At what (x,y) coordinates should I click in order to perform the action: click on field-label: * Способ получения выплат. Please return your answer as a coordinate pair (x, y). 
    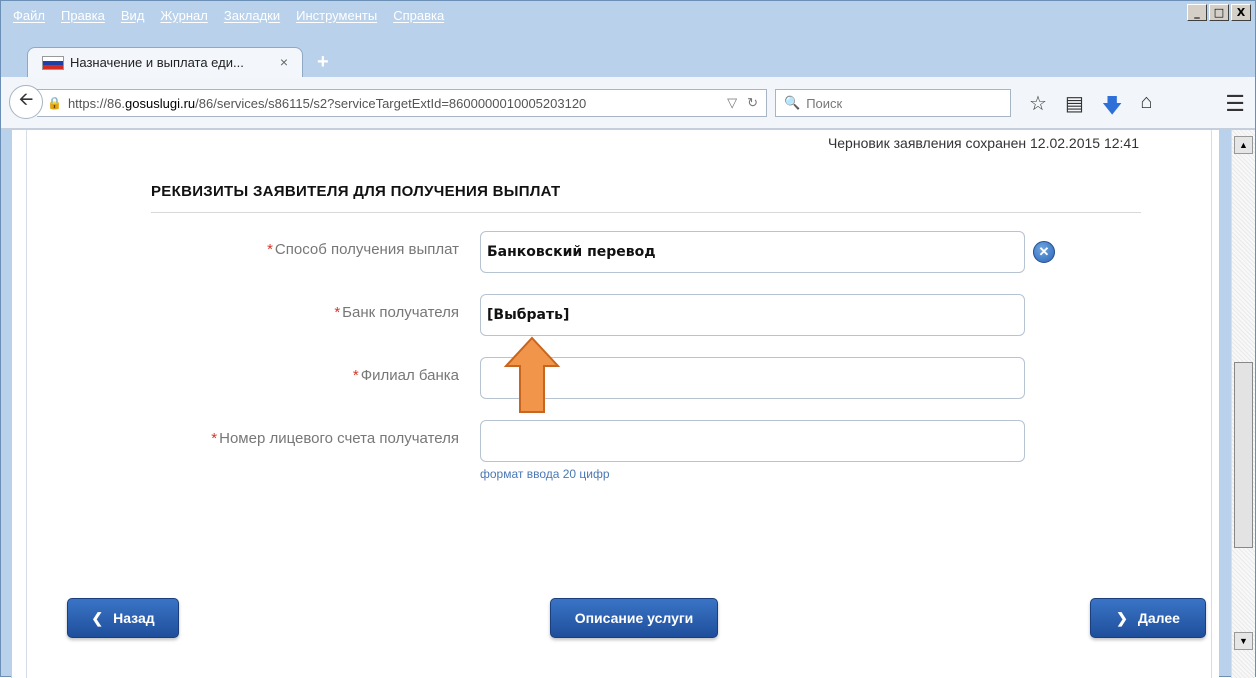
    Looking at the image, I should click on (363, 249).